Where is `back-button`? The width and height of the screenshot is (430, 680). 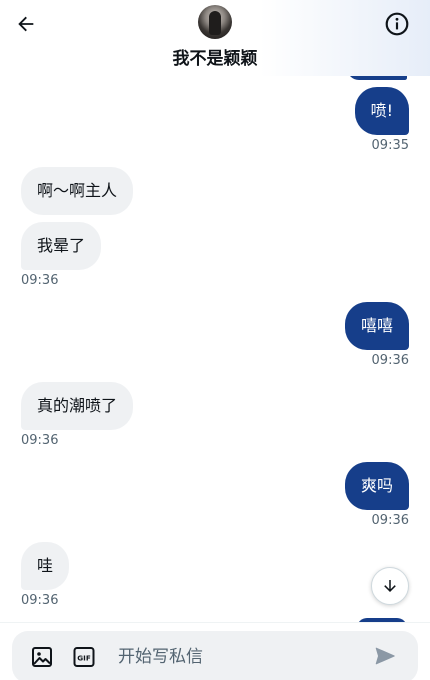 back-button is located at coordinates (26, 24).